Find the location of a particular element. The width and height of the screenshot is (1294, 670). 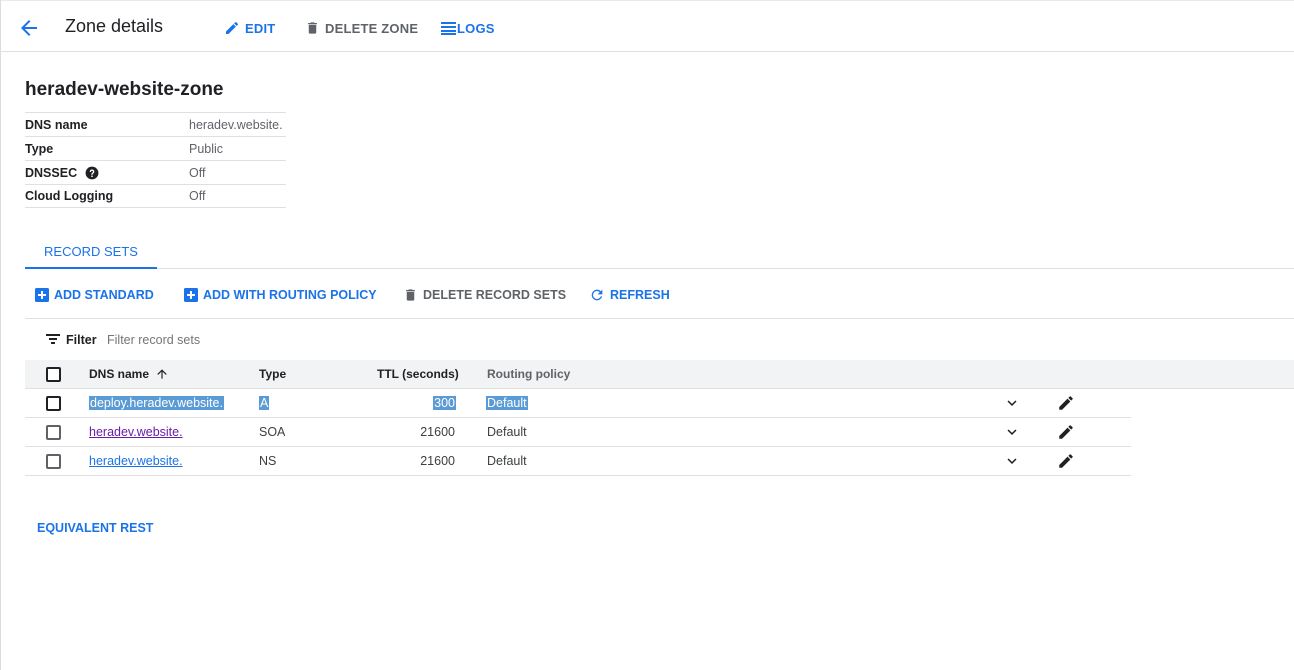

column-label: TTL (seconds) is located at coordinates (418, 374).